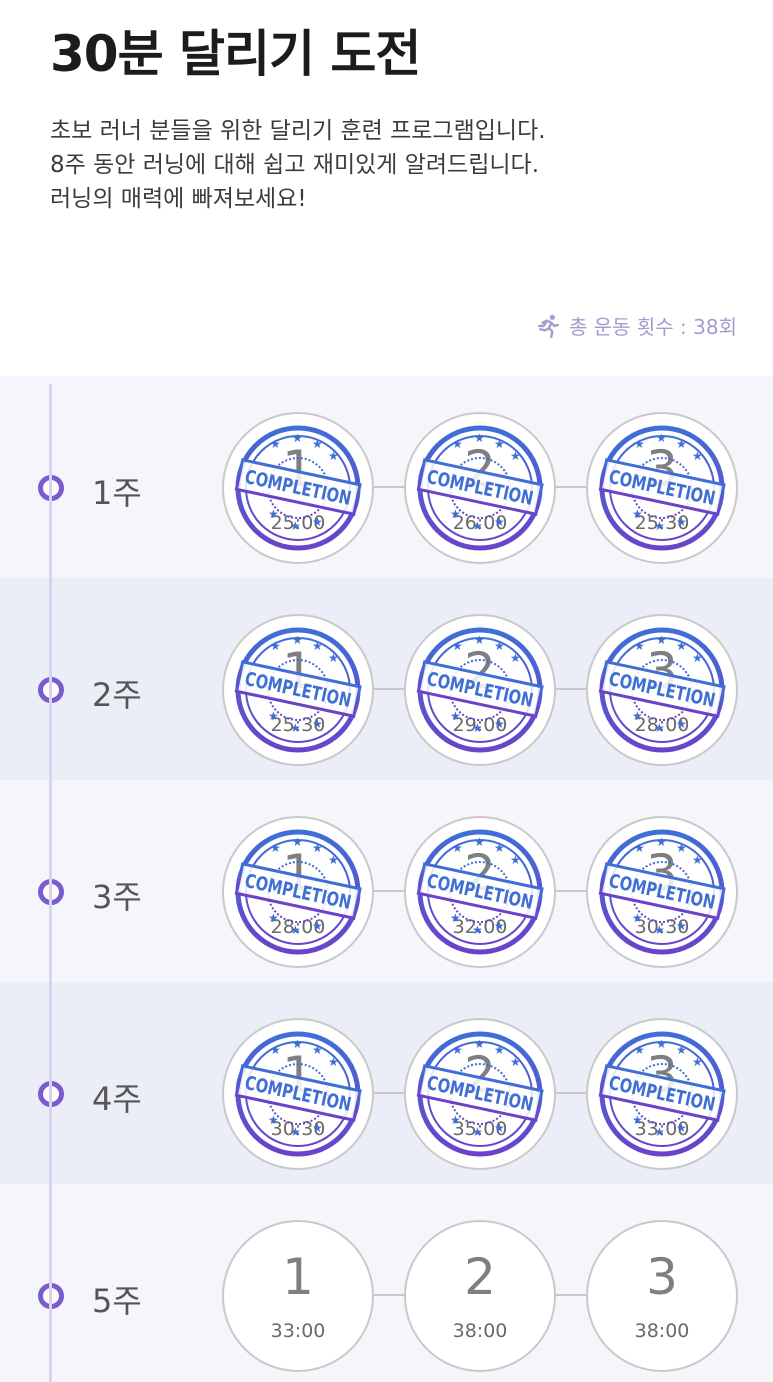  What do you see at coordinates (295, 165) in the screenshot?
I see `description-line: 8주 동안 러닝에 대해 쉽고 재미있게 알려드립니다.` at bounding box center [295, 165].